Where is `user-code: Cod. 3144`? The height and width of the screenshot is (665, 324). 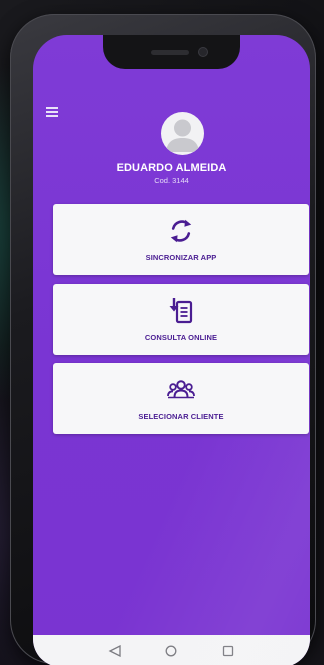
user-code: Cod. 3144 is located at coordinates (171, 180).